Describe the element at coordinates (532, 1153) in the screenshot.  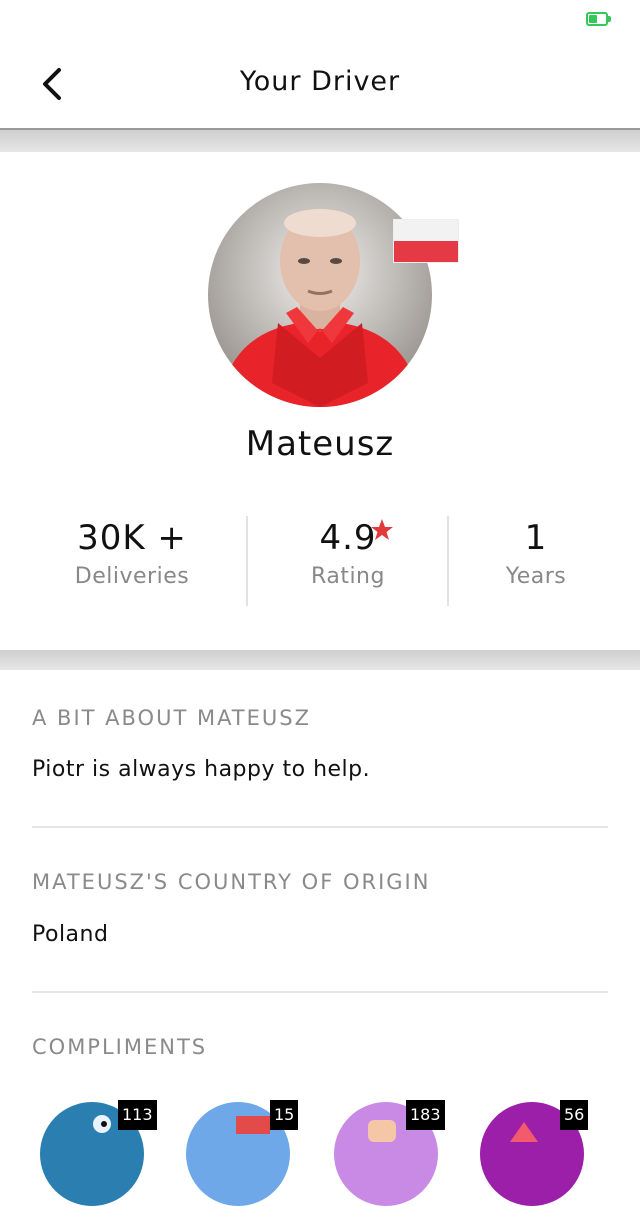
I see `compliment-badge: 56` at that location.